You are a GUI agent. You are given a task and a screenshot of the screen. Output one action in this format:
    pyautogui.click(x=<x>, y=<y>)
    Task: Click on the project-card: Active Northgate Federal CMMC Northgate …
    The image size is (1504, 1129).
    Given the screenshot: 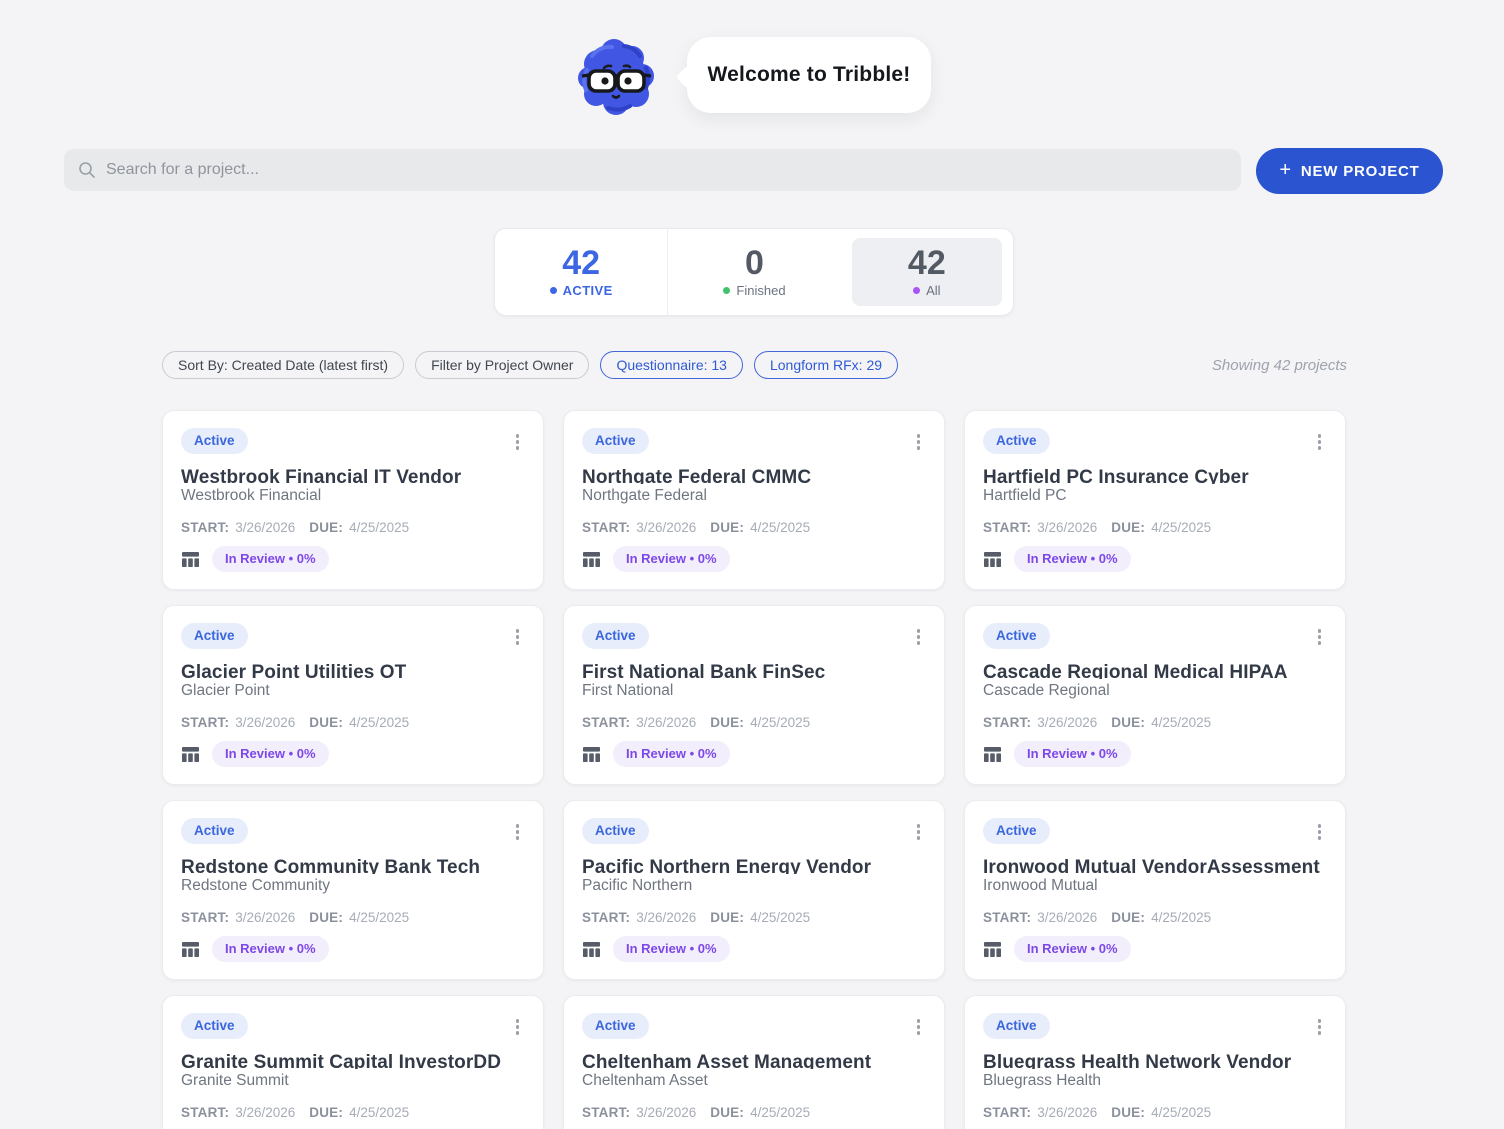 What is the action you would take?
    pyautogui.click(x=754, y=500)
    